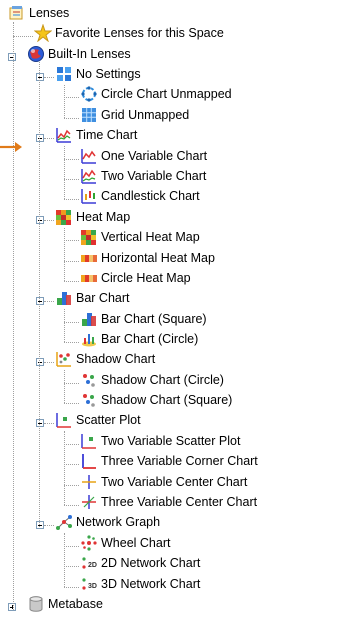 This screenshot has height=622, width=361. I want to click on tree-item-favorite-lenses-for-this-space: Favorite Lenses for this Space, so click(129, 33).